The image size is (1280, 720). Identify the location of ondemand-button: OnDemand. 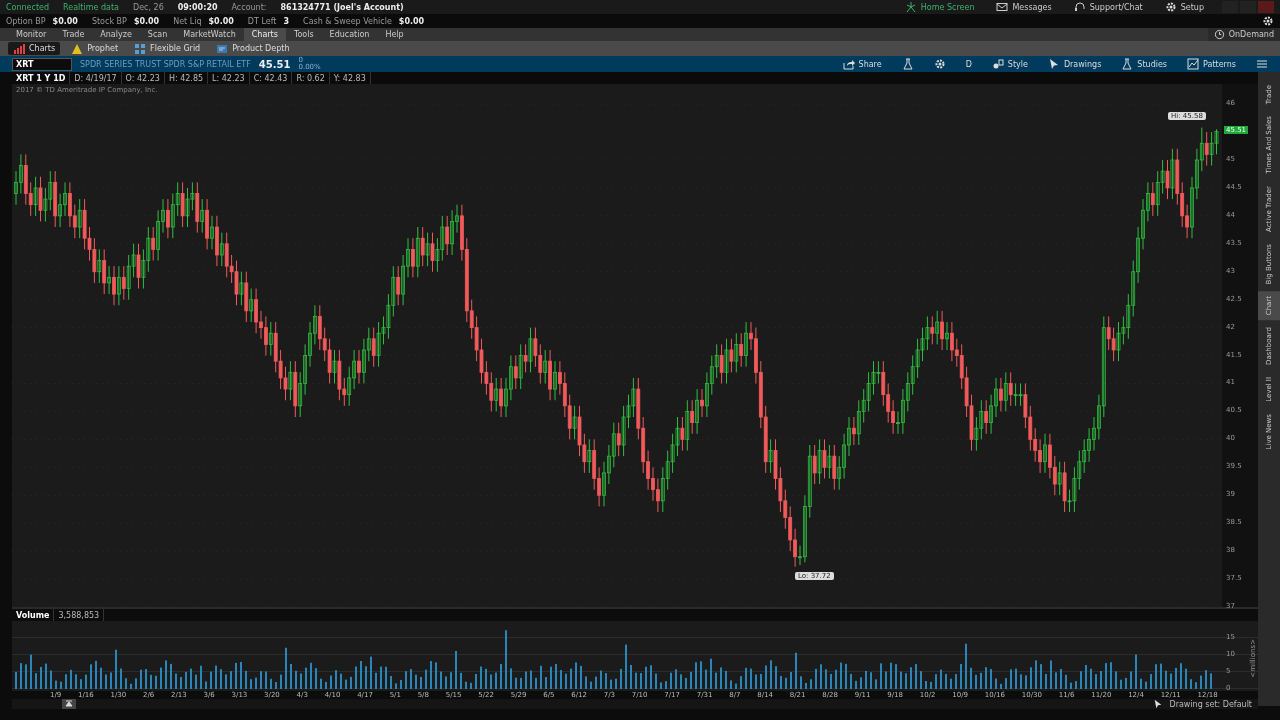
(1243, 34).